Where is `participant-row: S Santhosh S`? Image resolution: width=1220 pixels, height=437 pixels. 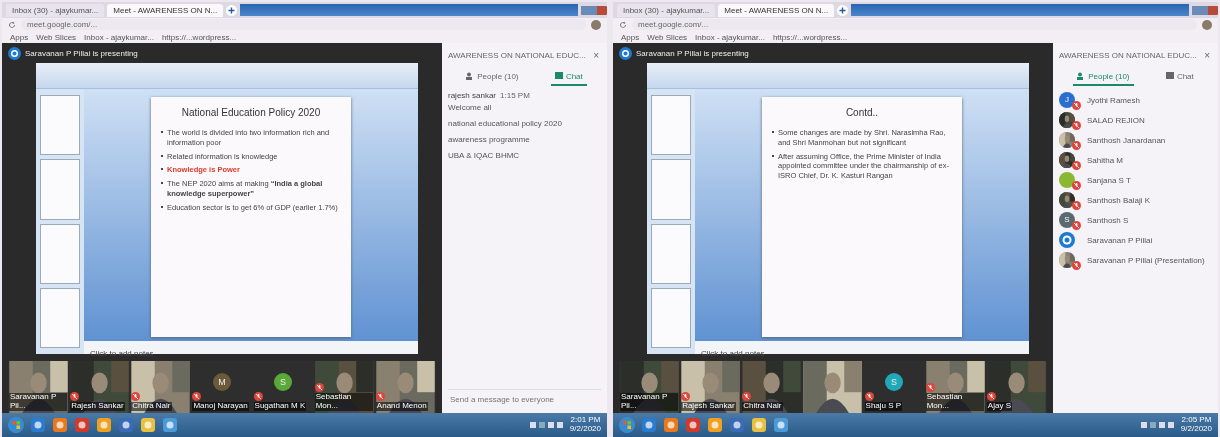 participant-row: S Santhosh S is located at coordinates (1135, 220).